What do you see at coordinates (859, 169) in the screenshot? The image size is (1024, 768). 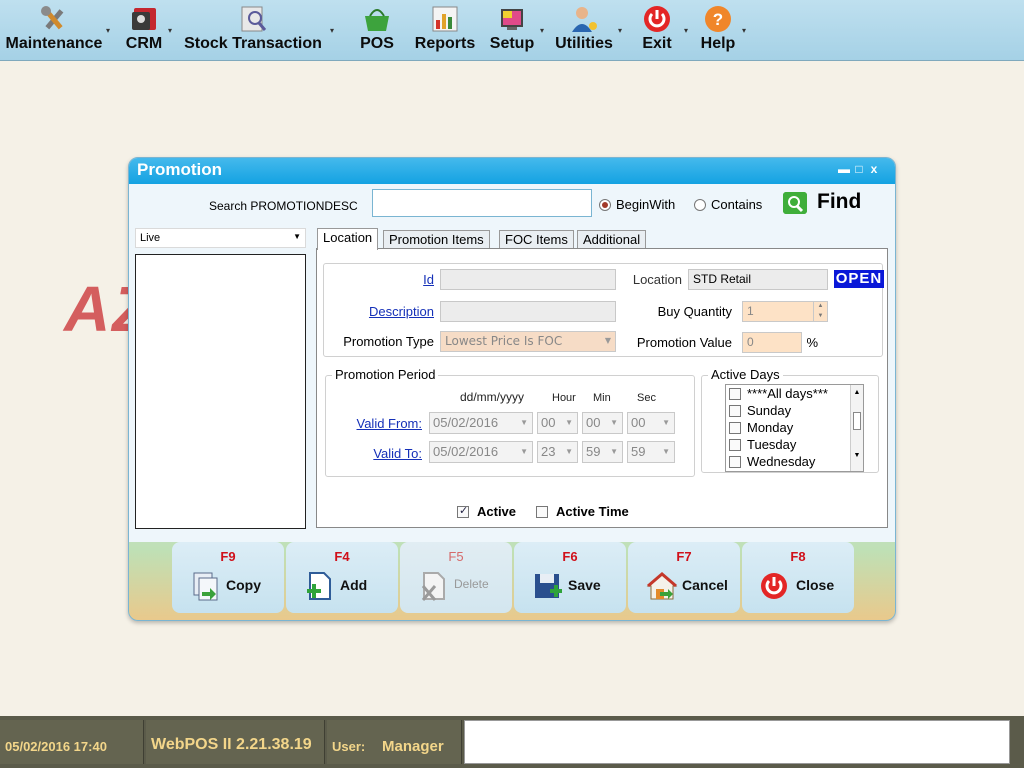 I see `maximize-button: □` at bounding box center [859, 169].